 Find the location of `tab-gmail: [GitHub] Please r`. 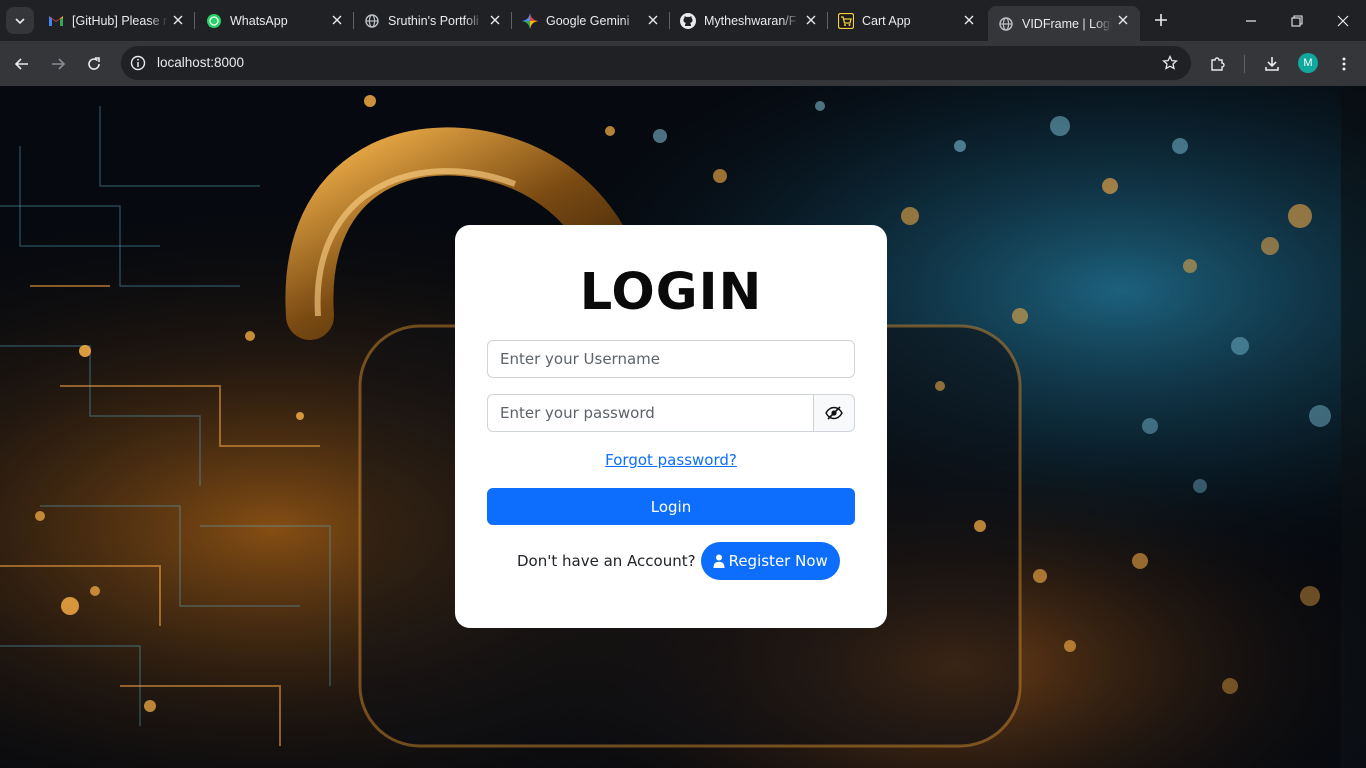

tab-gmail: [GitHub] Please r is located at coordinates (116, 20).